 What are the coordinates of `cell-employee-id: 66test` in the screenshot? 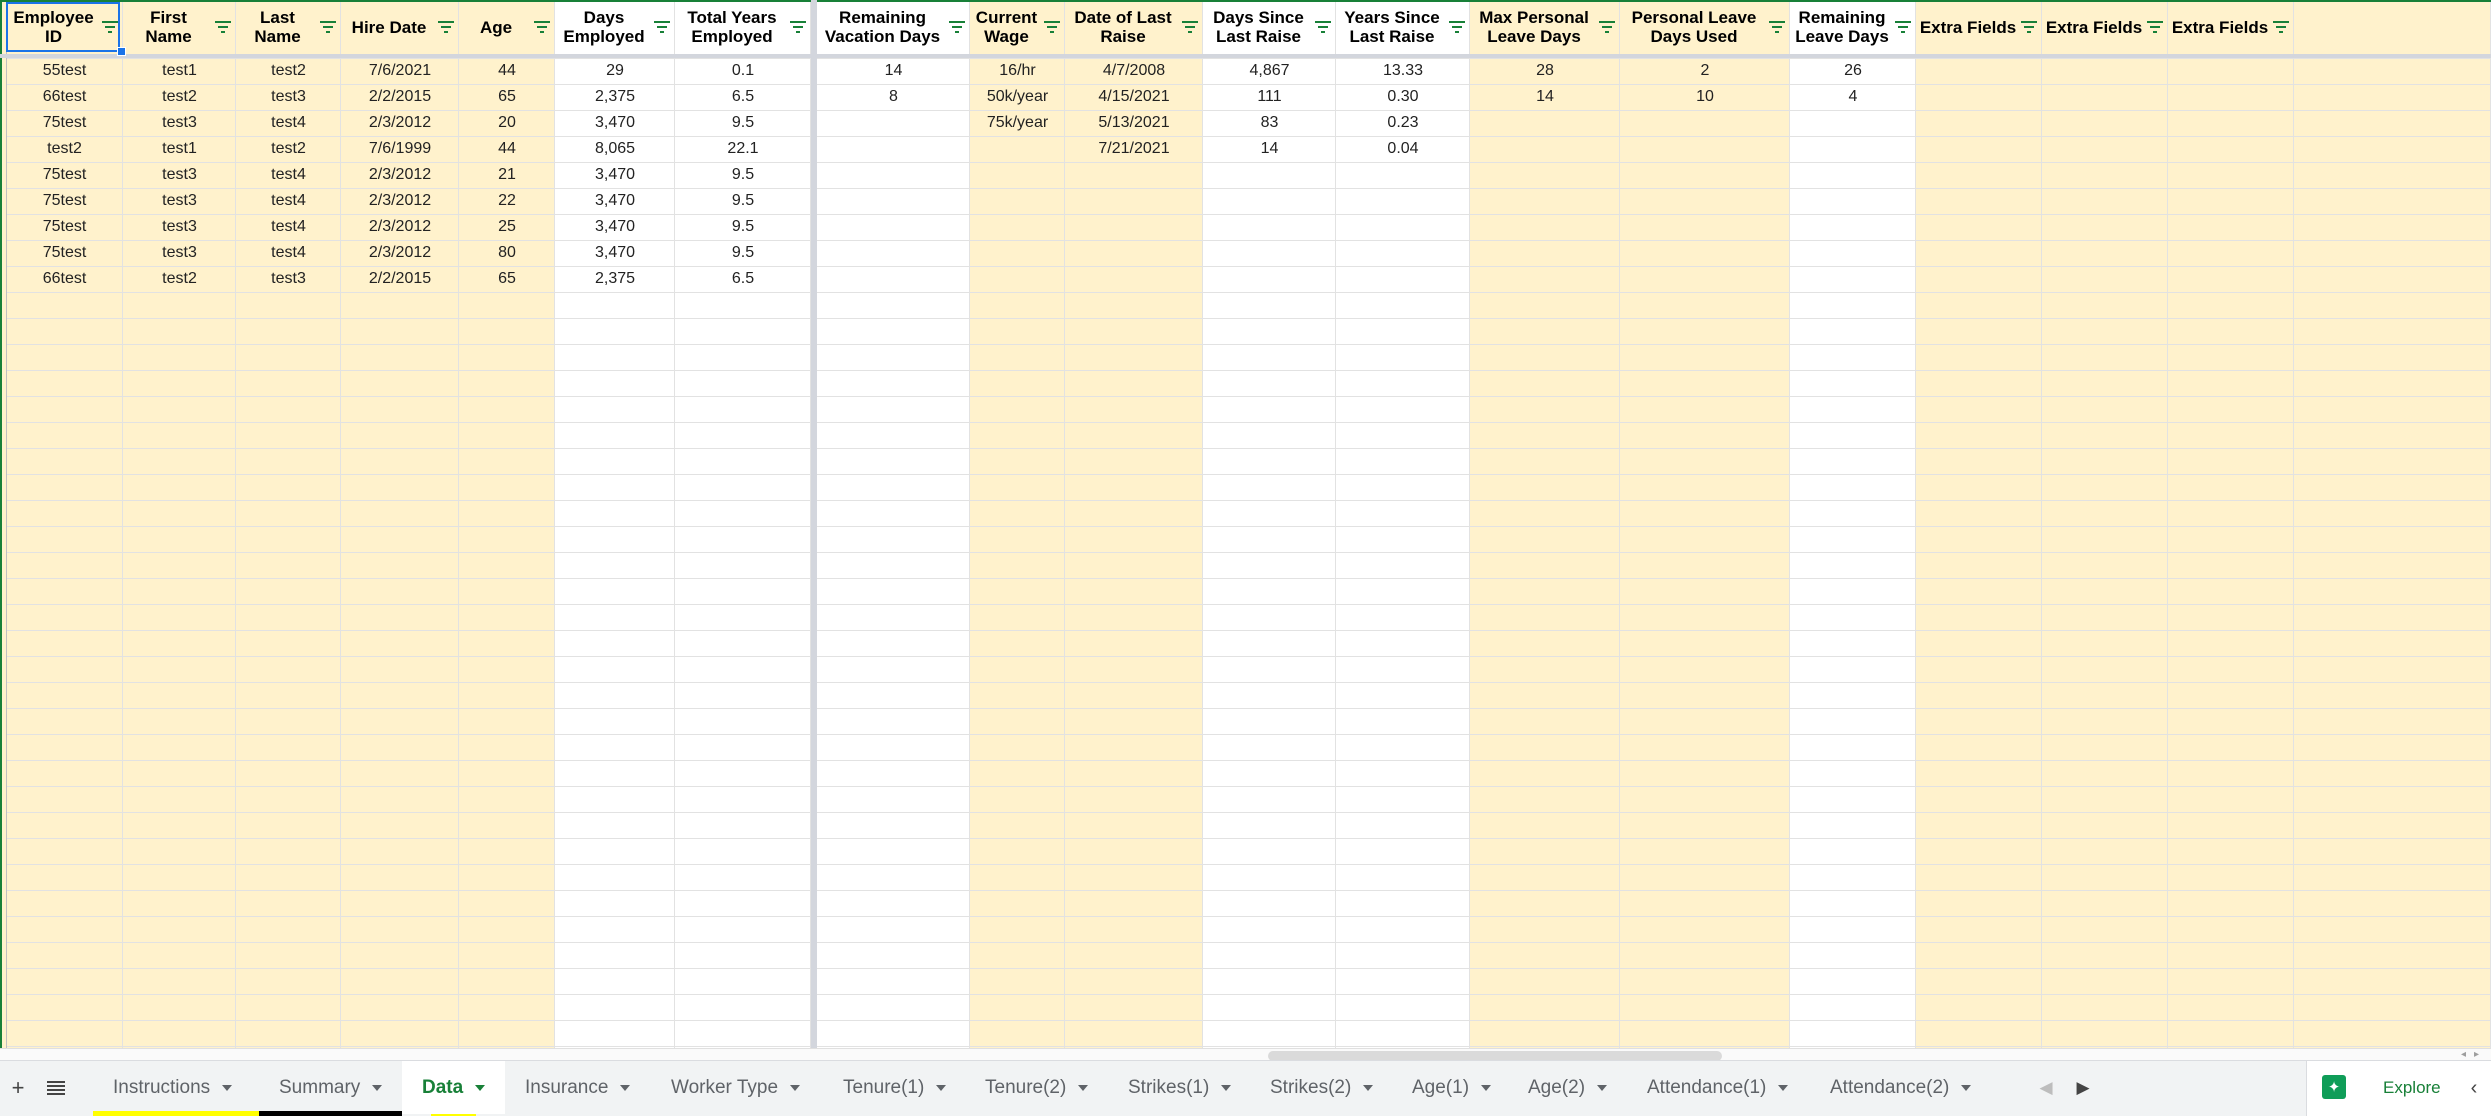 It's located at (64, 279).